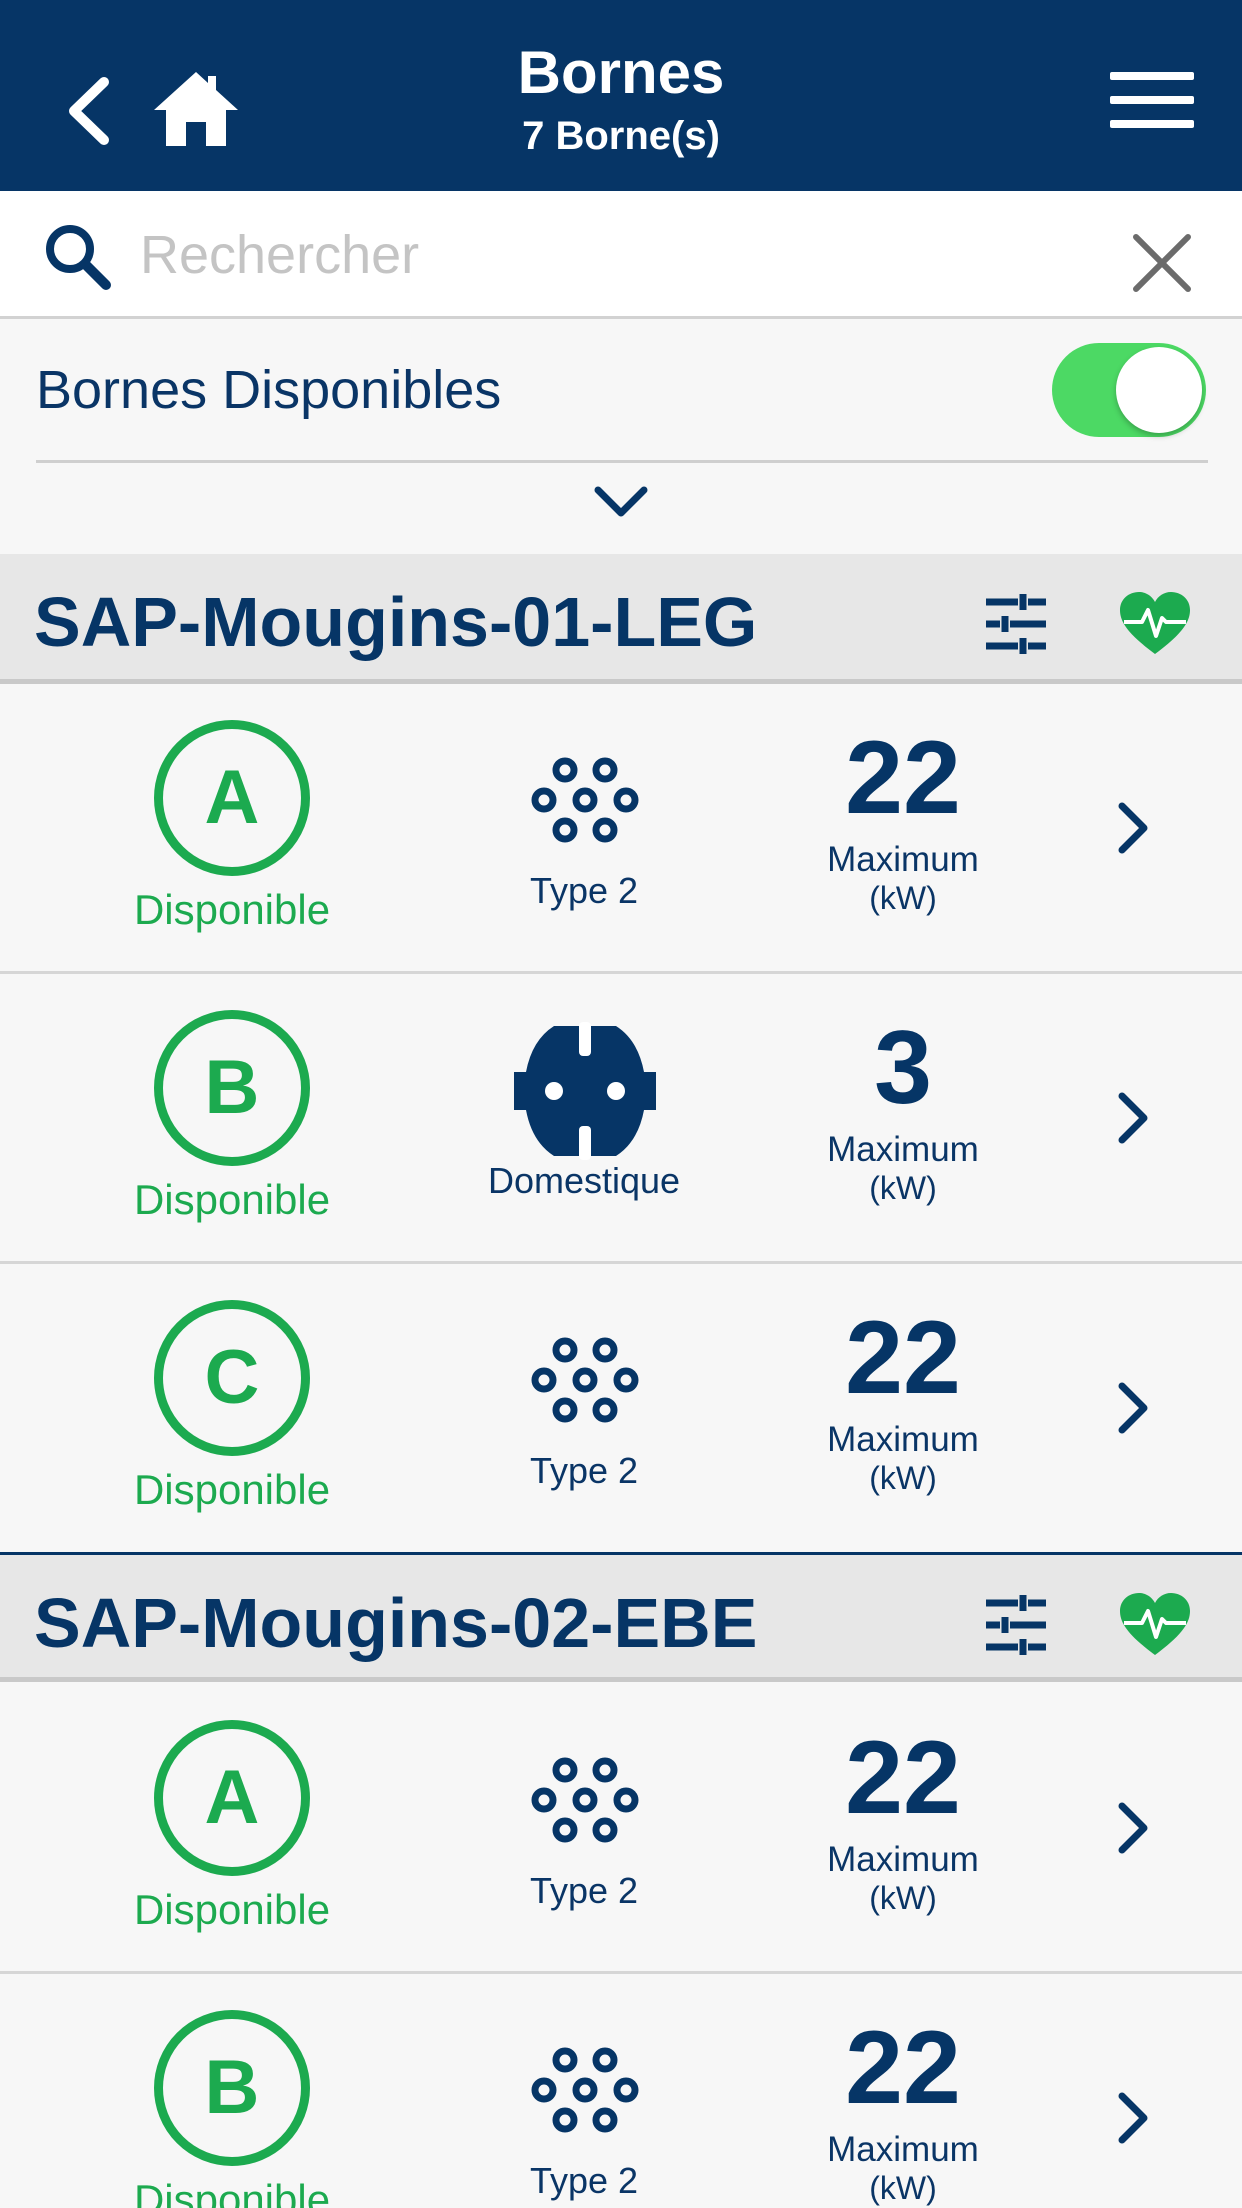  What do you see at coordinates (584, 1180) in the screenshot?
I see `connector-type-label: Domestique` at bounding box center [584, 1180].